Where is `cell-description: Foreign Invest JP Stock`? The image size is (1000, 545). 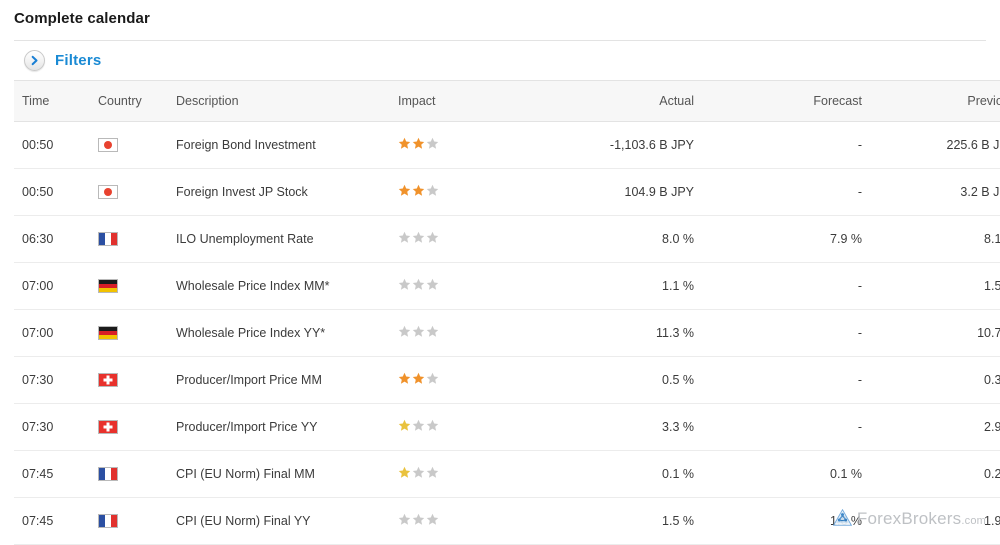
cell-description: Foreign Invest JP Stock is located at coordinates (284, 192).